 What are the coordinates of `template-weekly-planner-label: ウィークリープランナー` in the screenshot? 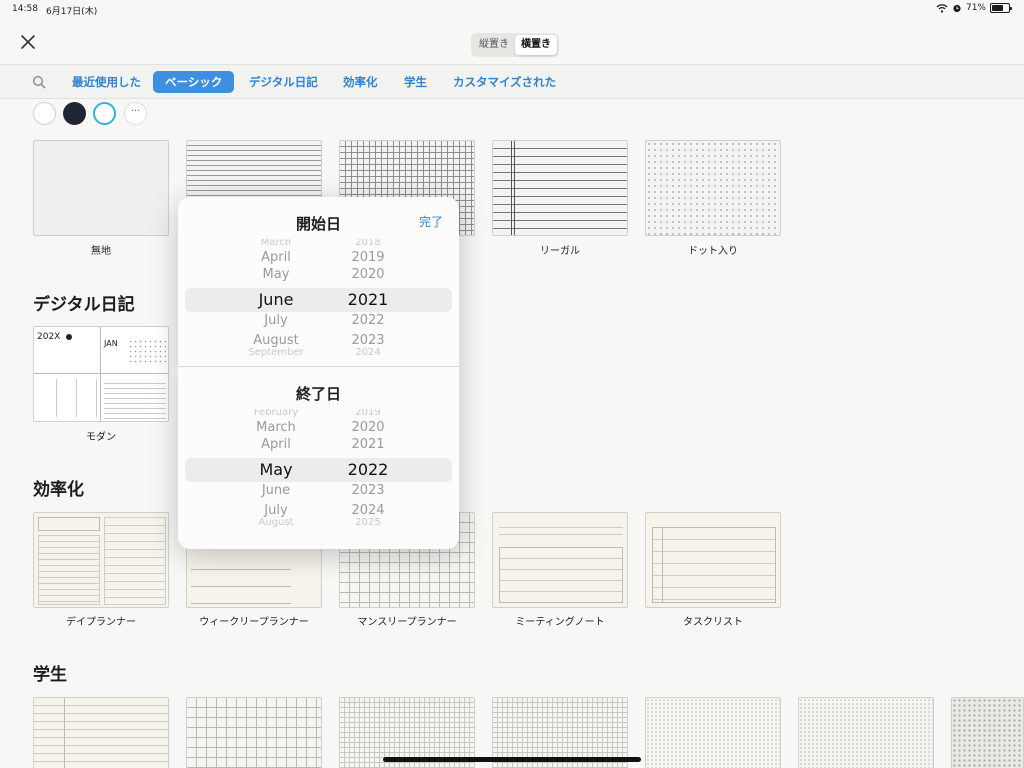 It's located at (254, 622).